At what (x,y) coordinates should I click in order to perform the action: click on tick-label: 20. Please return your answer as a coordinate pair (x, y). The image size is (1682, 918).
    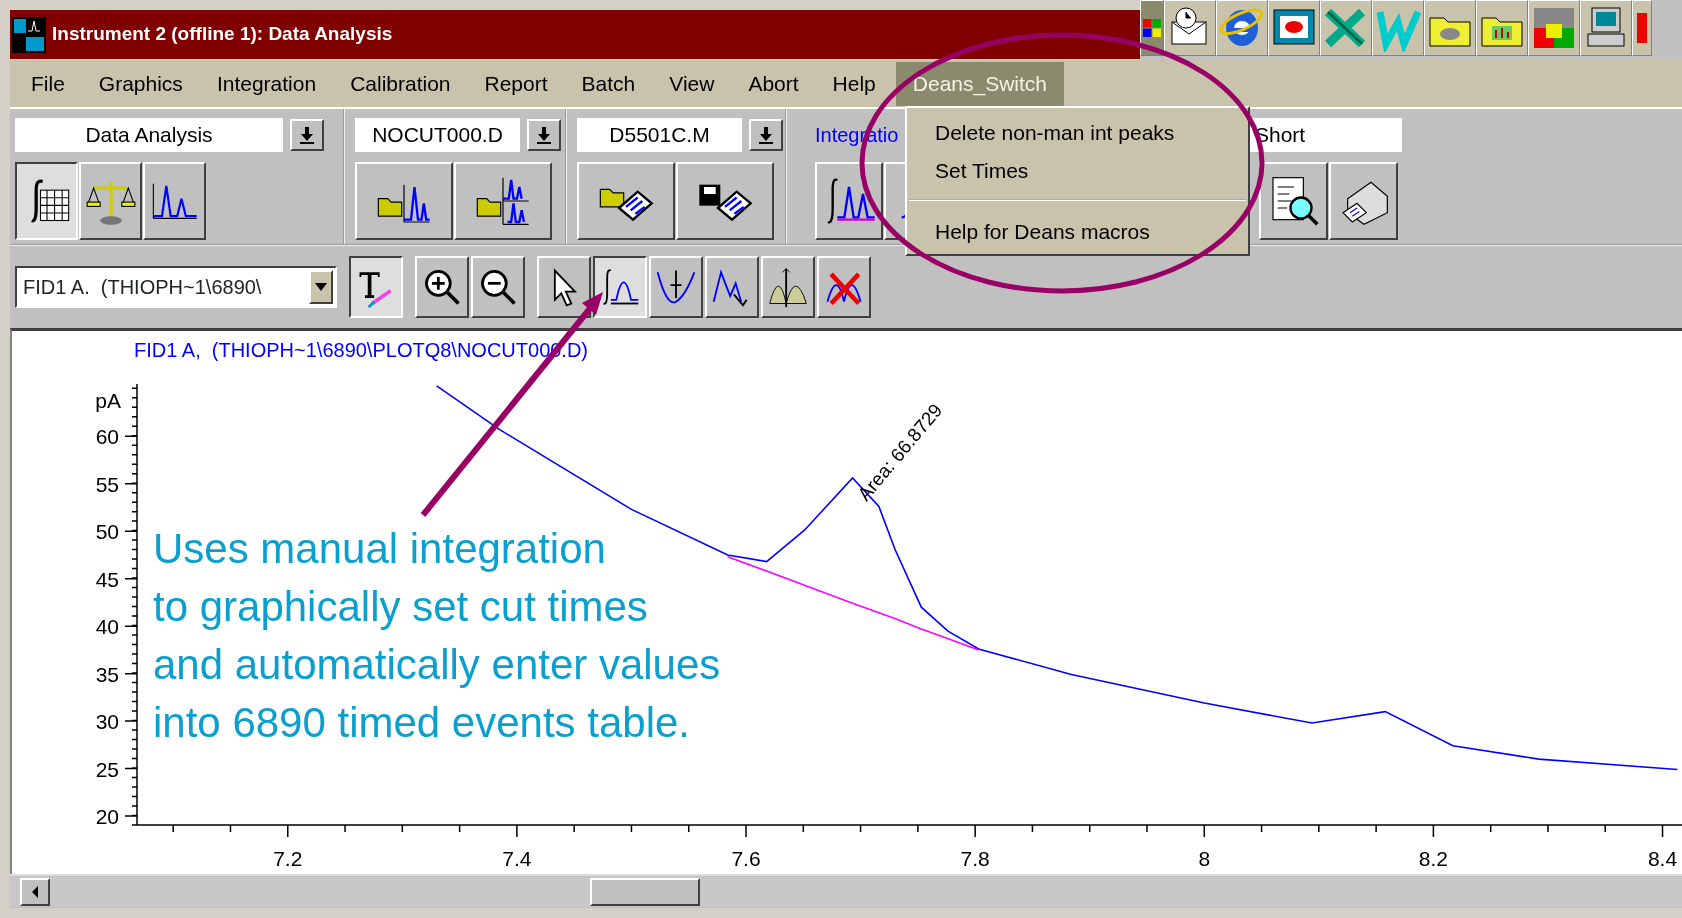
    Looking at the image, I should click on (107, 817).